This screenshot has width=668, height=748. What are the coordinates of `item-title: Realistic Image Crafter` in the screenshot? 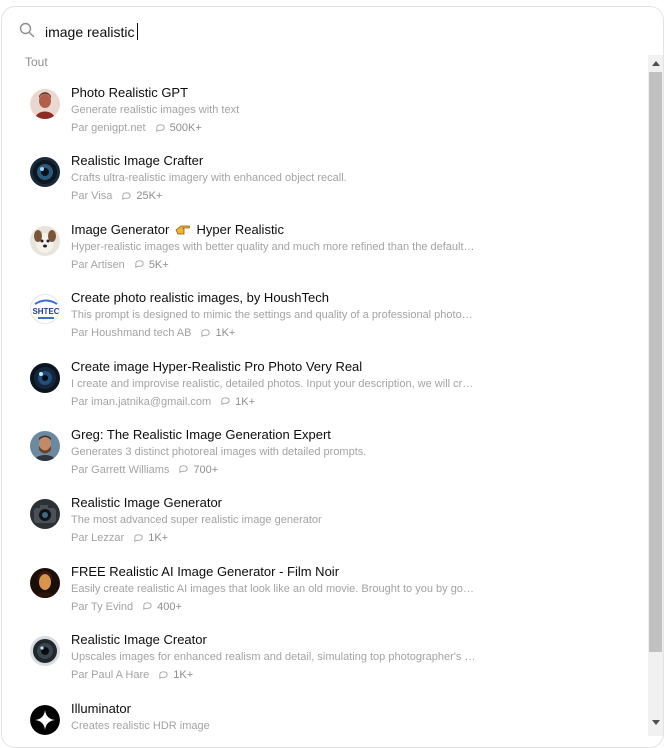 It's located at (137, 161).